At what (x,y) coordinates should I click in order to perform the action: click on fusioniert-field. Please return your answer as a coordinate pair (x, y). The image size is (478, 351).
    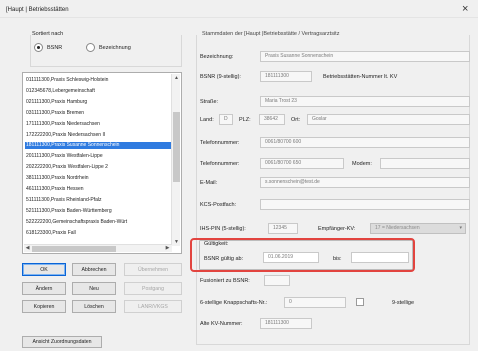
    Looking at the image, I should click on (277, 280).